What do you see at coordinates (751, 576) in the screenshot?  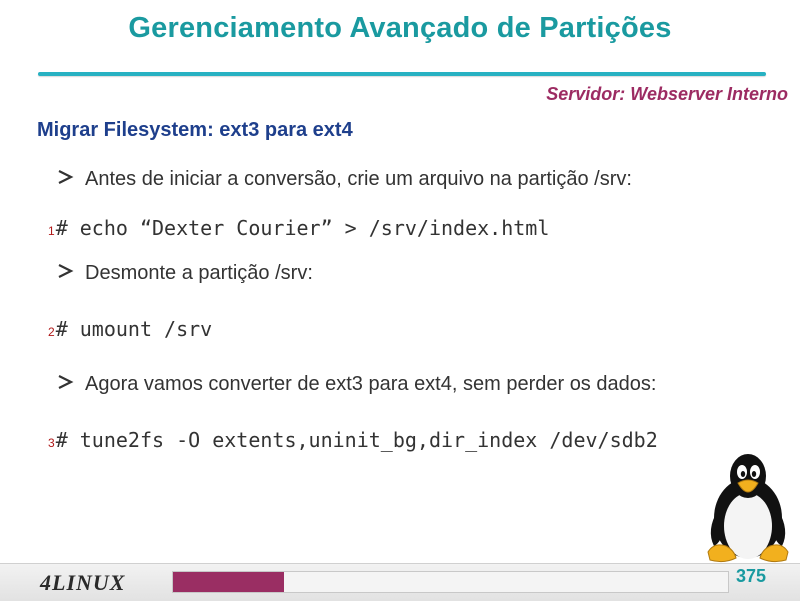 I see `page-number: 375` at bounding box center [751, 576].